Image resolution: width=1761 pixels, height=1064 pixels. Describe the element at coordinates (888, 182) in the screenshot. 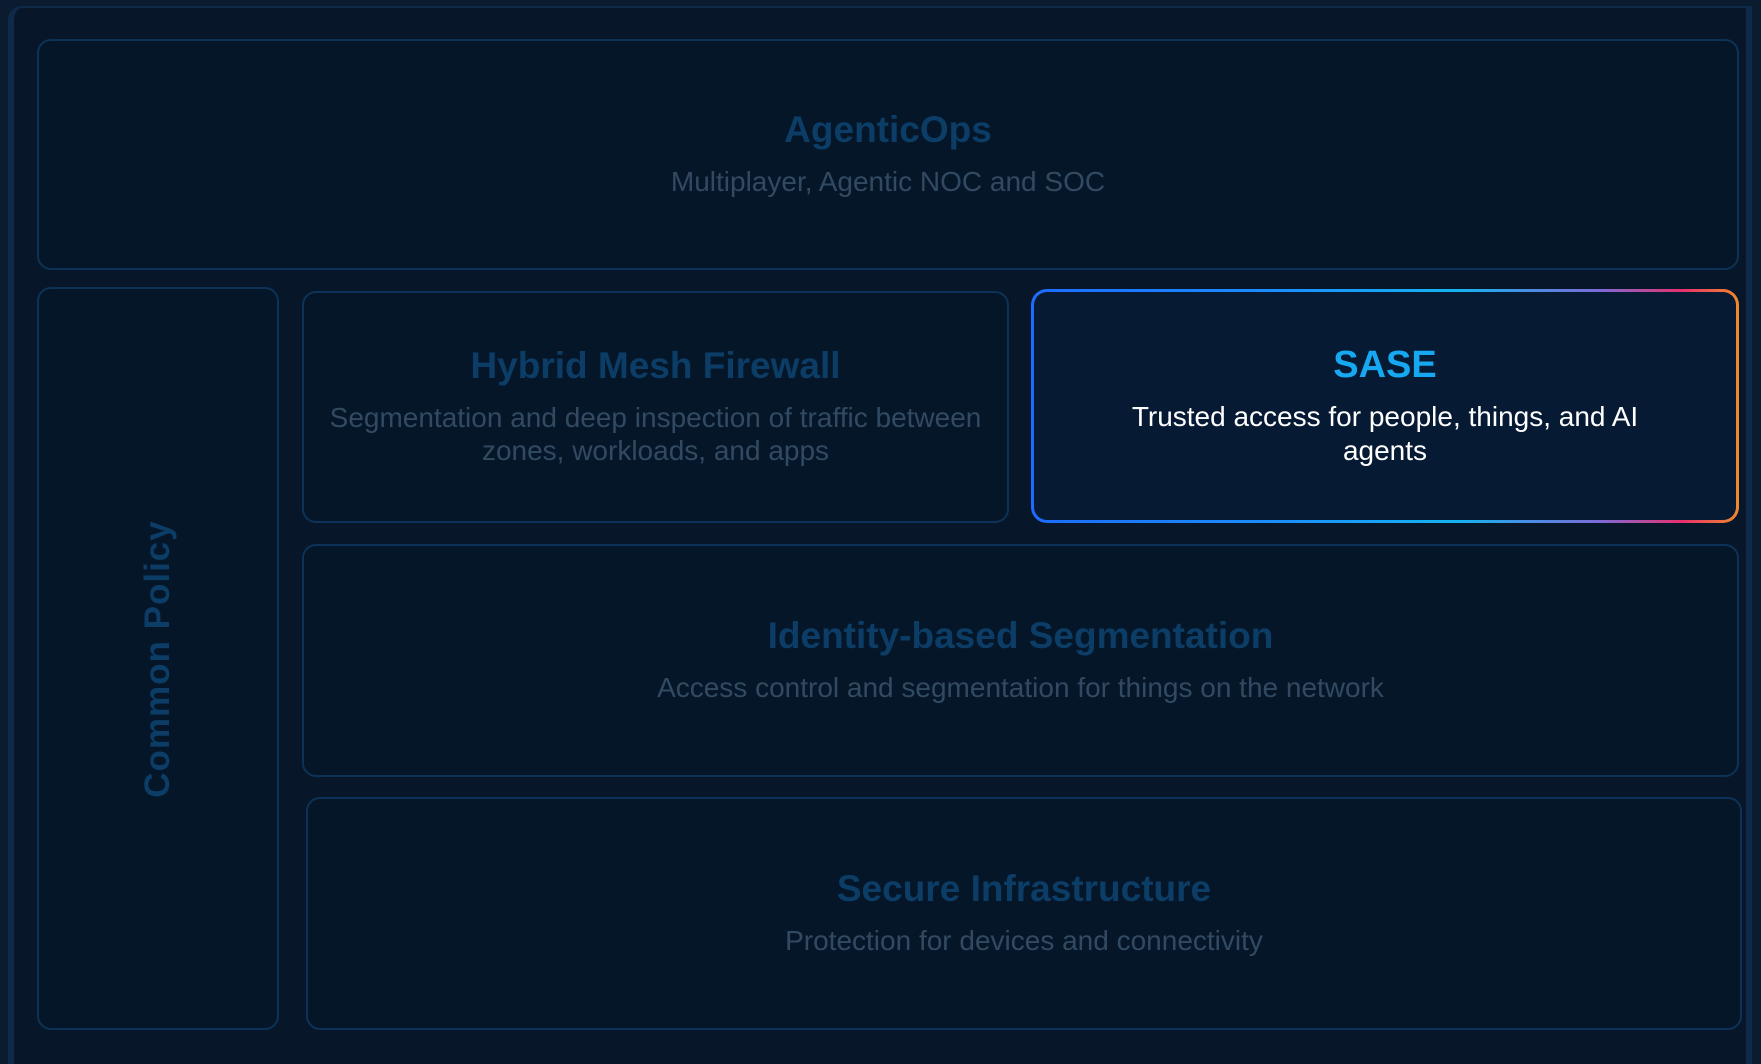

I see `agenticops-description: Multiplayer, Agentic NOC and SOC` at that location.